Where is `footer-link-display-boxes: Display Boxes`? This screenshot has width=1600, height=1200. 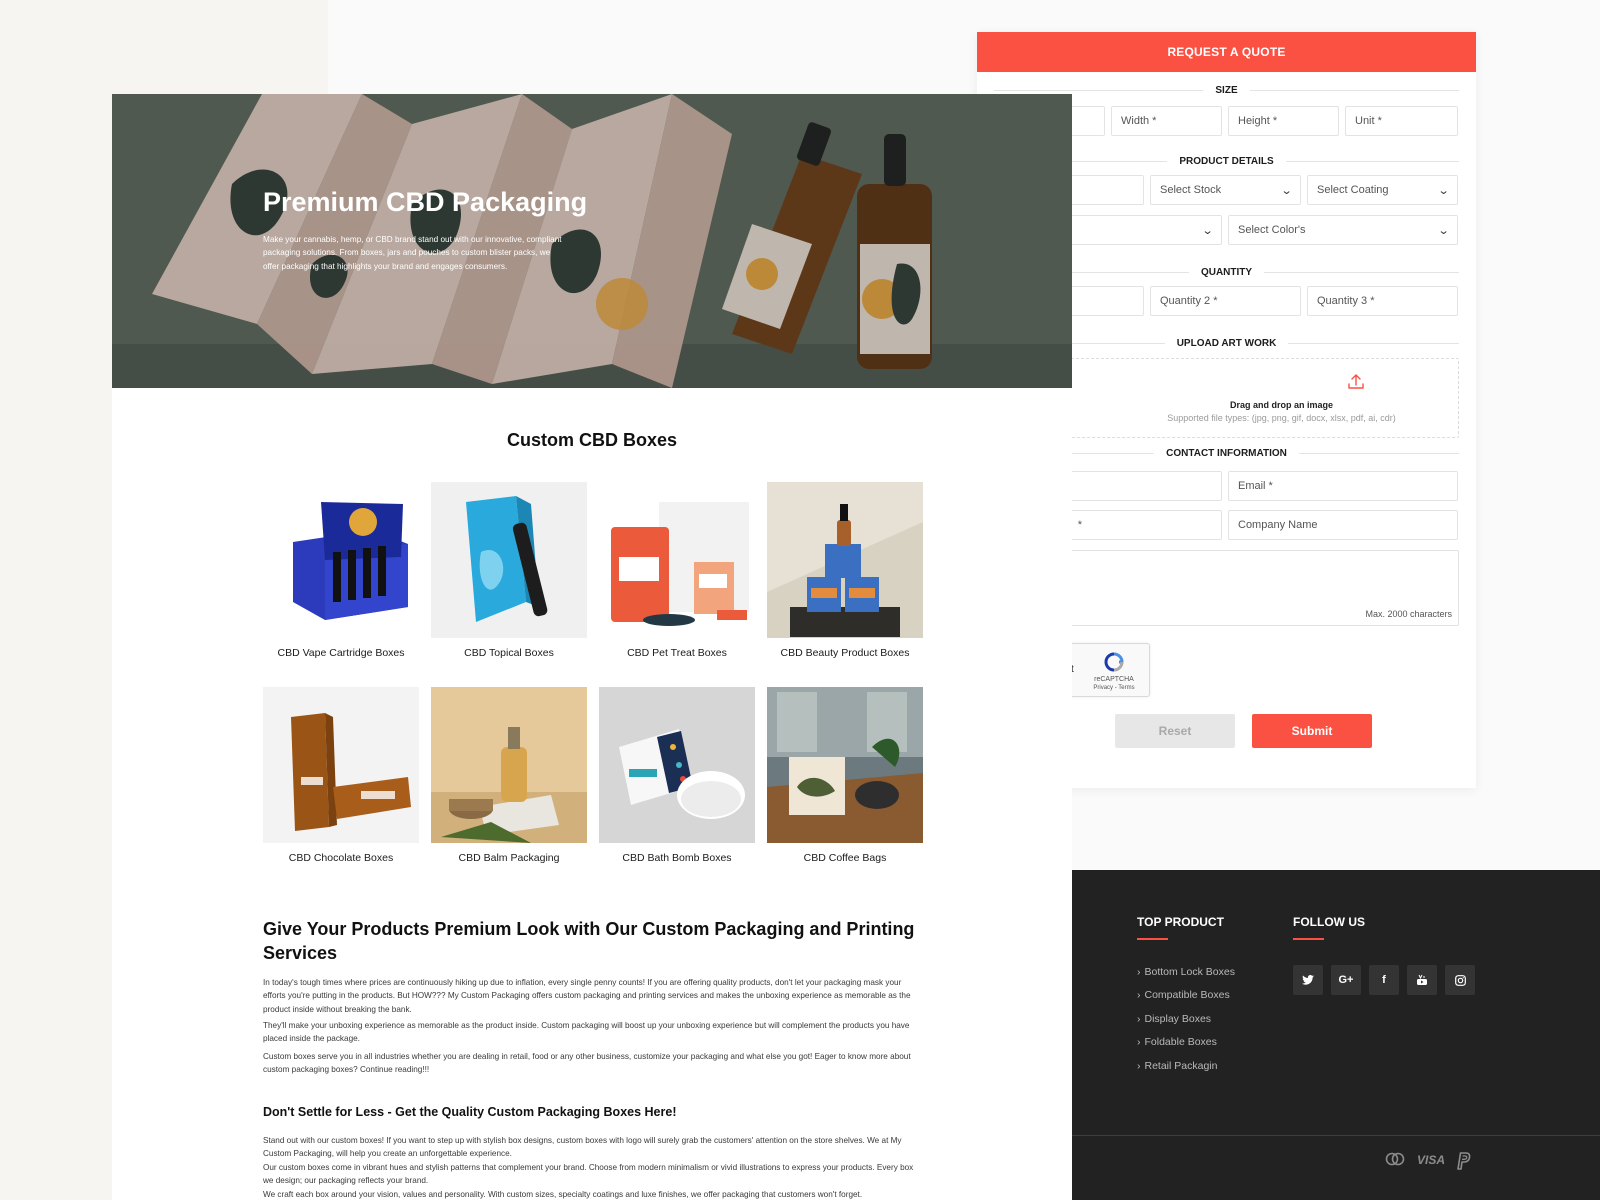
footer-link-display-boxes: Display Boxes is located at coordinates (1186, 1024).